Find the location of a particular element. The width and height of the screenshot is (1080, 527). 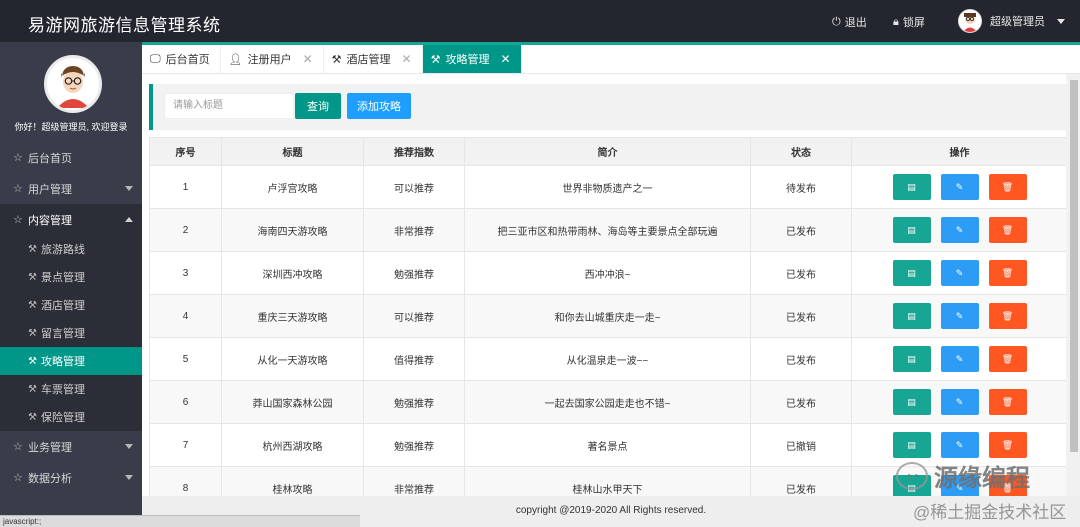

sidebar-subitem-spots: ⚒ 景点管理 is located at coordinates (71, 277).